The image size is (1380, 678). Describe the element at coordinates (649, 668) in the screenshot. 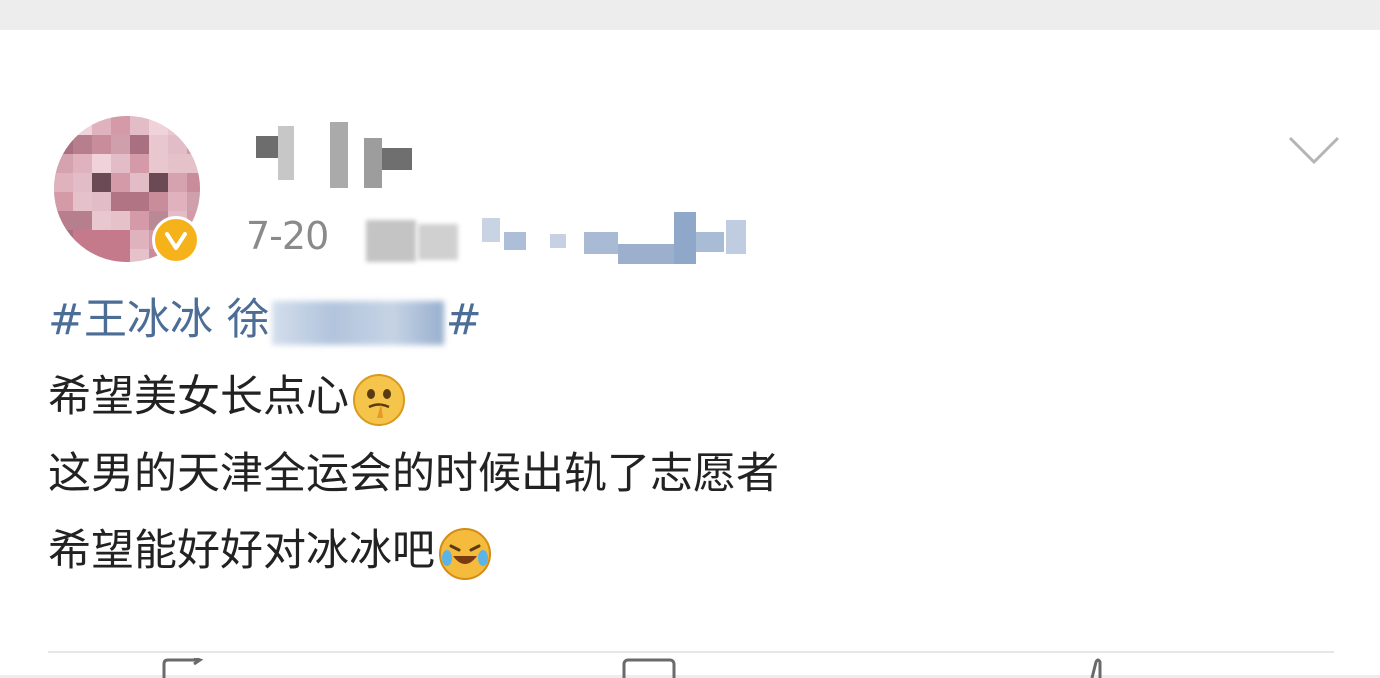

I see `comment-icon` at that location.